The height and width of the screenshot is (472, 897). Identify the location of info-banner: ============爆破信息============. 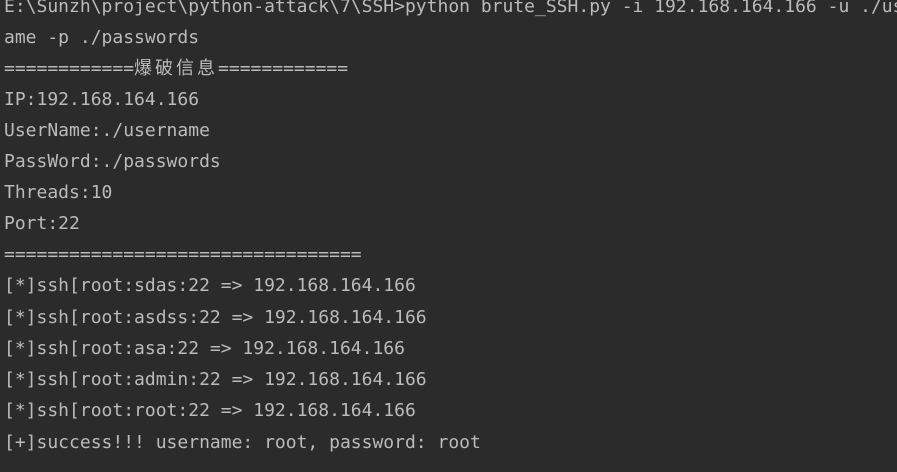
(176, 68).